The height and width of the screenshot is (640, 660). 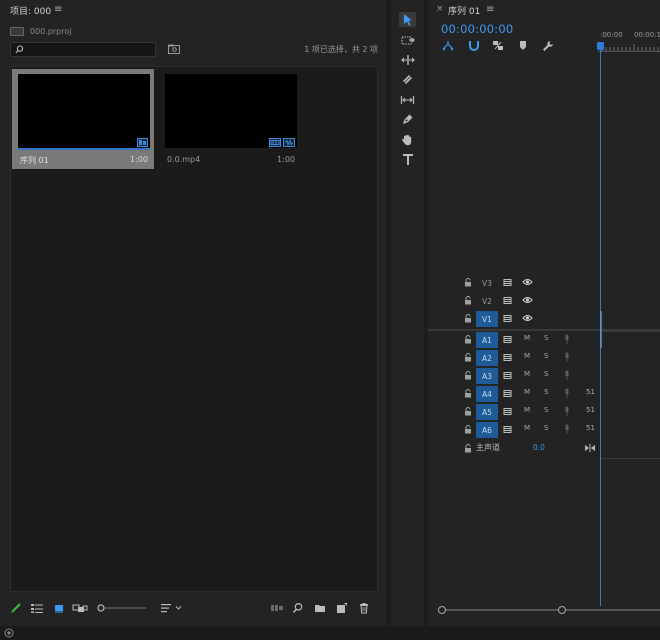 What do you see at coordinates (487, 319) in the screenshot?
I see `track-target-v1: V1` at bounding box center [487, 319].